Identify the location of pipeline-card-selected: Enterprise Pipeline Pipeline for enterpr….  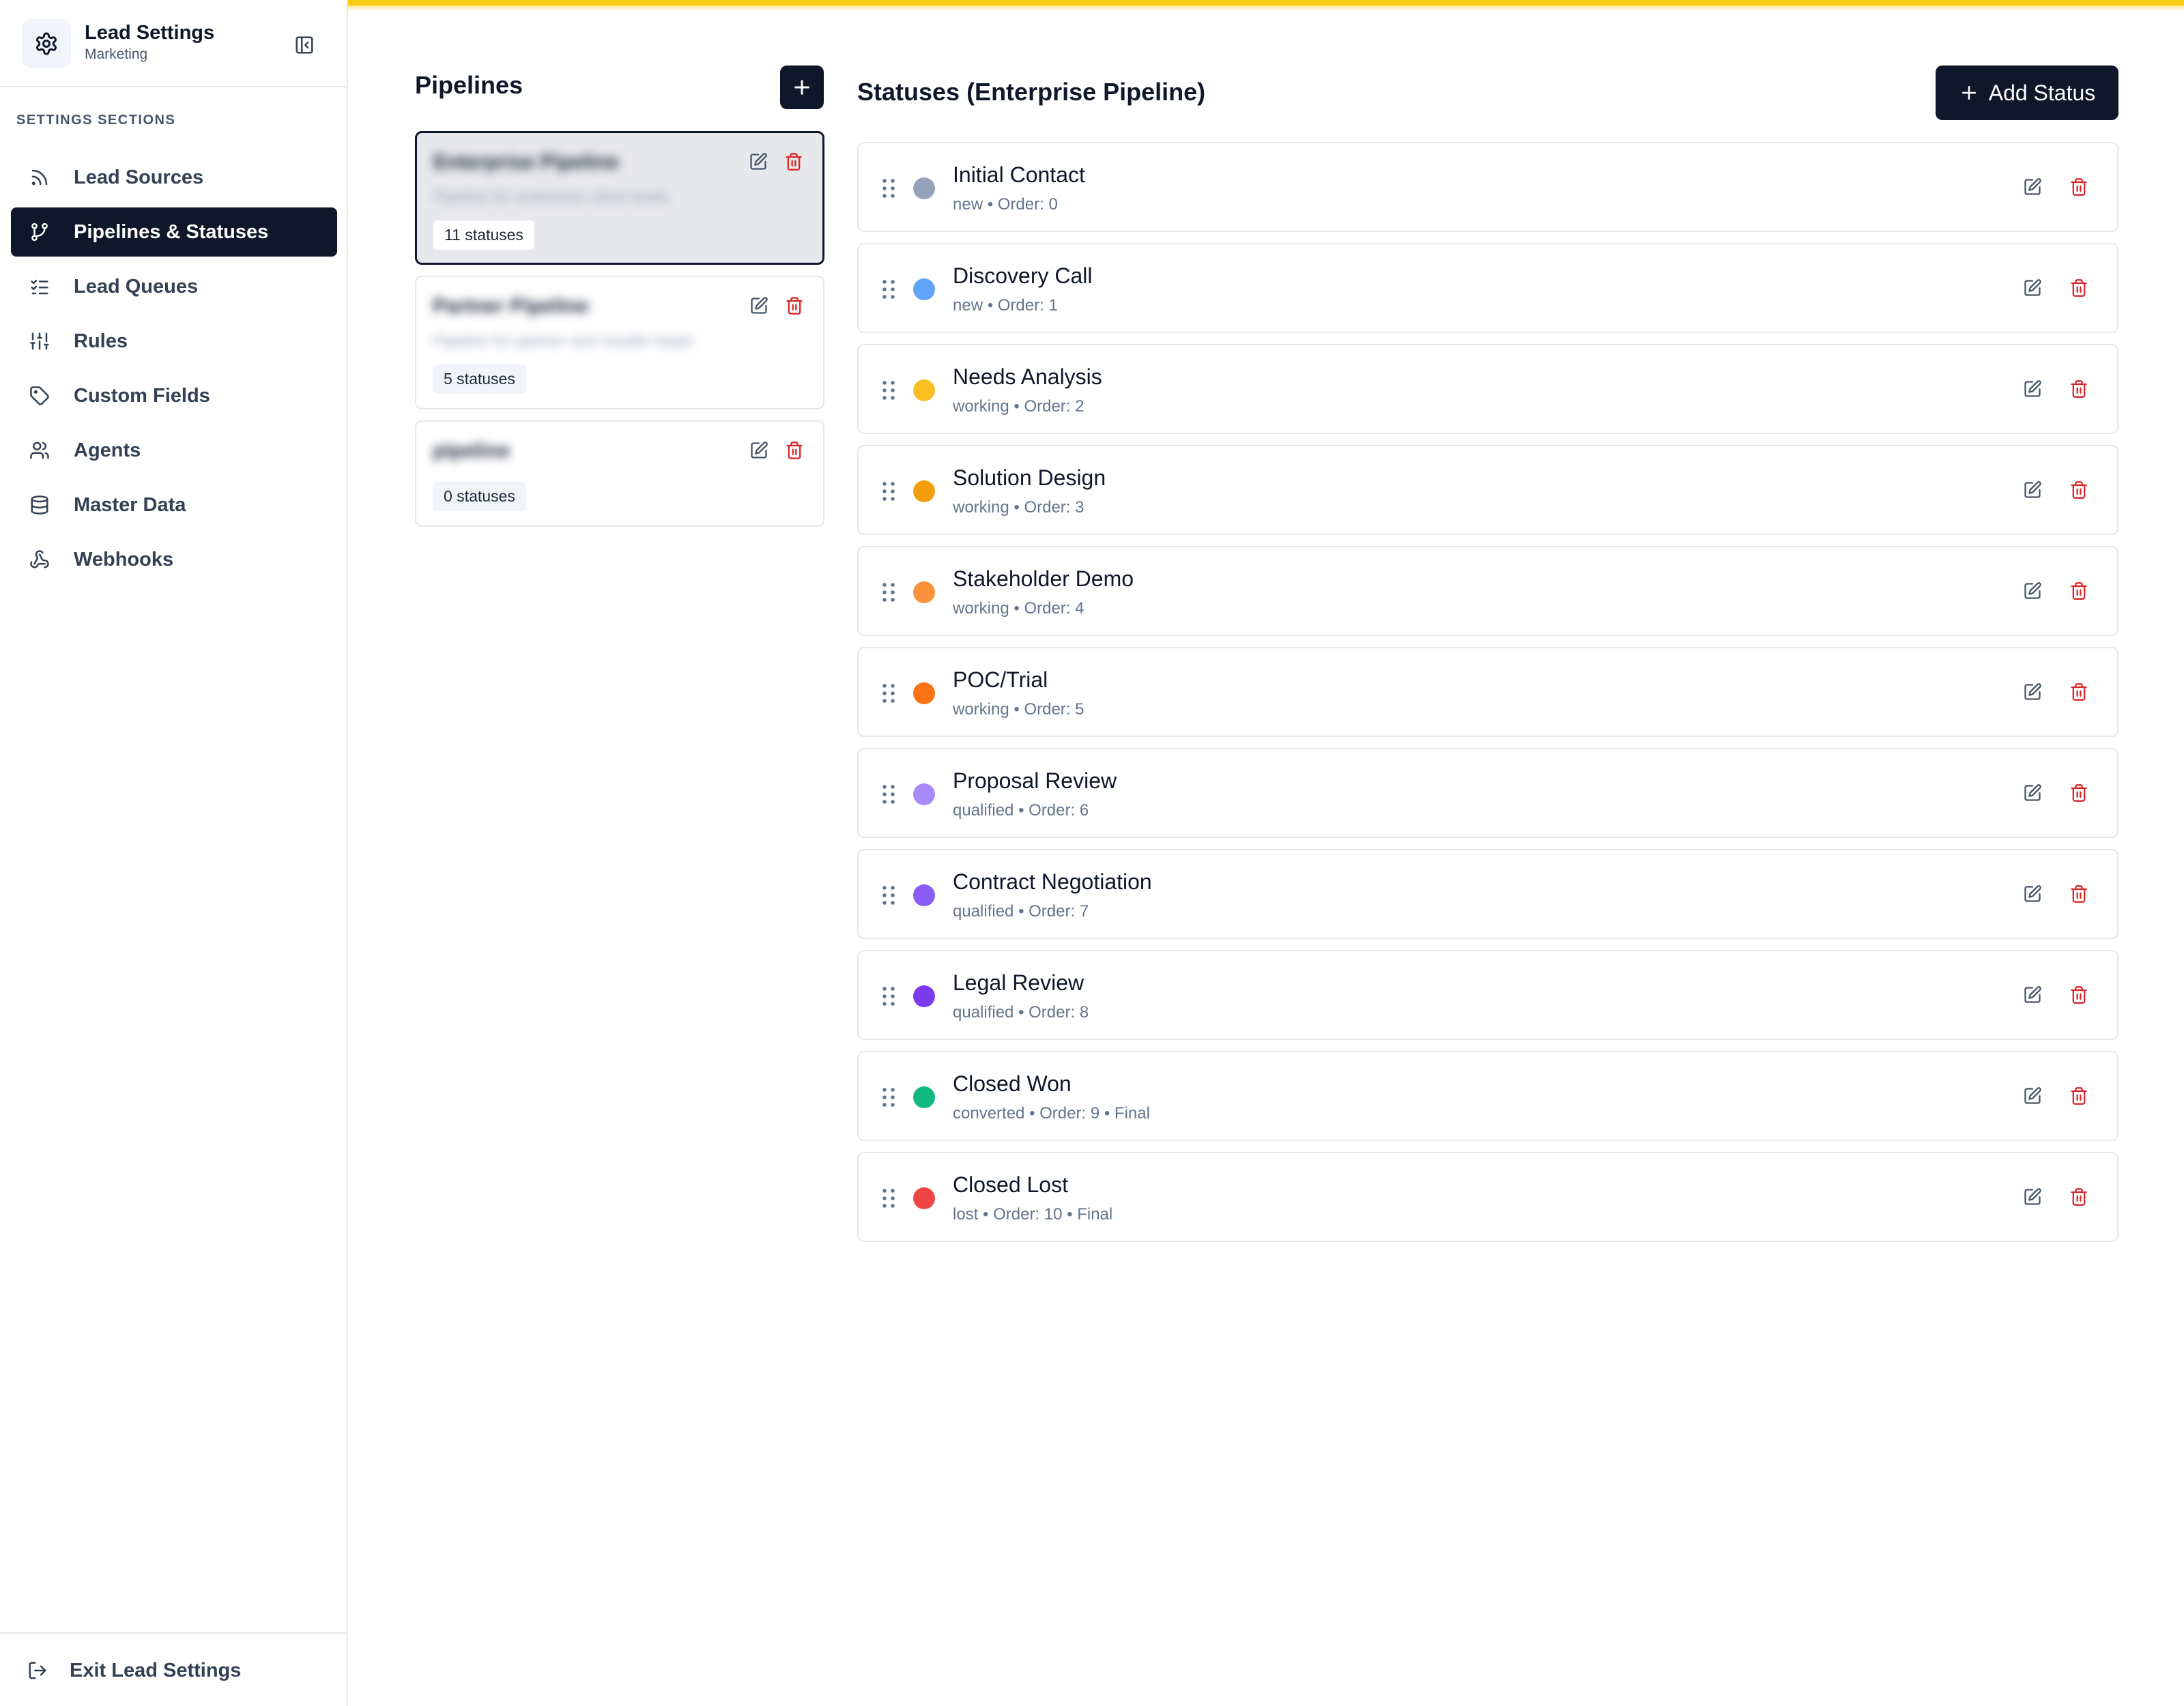
(619, 198).